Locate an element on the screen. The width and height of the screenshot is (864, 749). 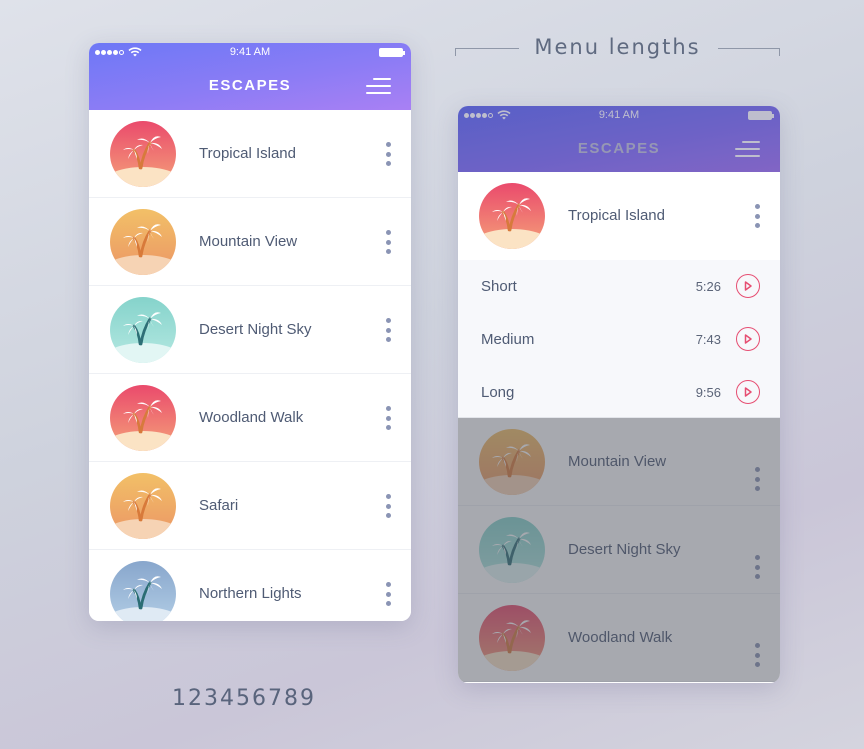
list-item: Woodland Walk is located at coordinates (250, 418).